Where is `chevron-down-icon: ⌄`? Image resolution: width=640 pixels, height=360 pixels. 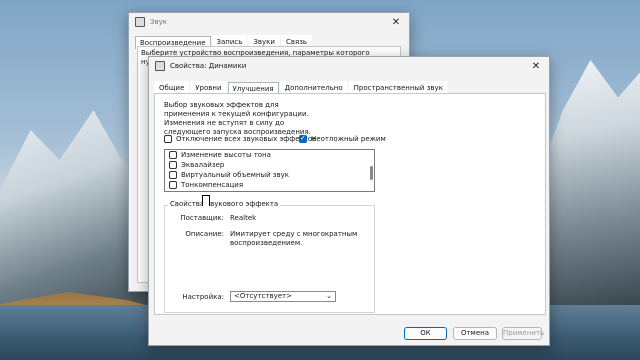 chevron-down-icon: ⌄ is located at coordinates (329, 296).